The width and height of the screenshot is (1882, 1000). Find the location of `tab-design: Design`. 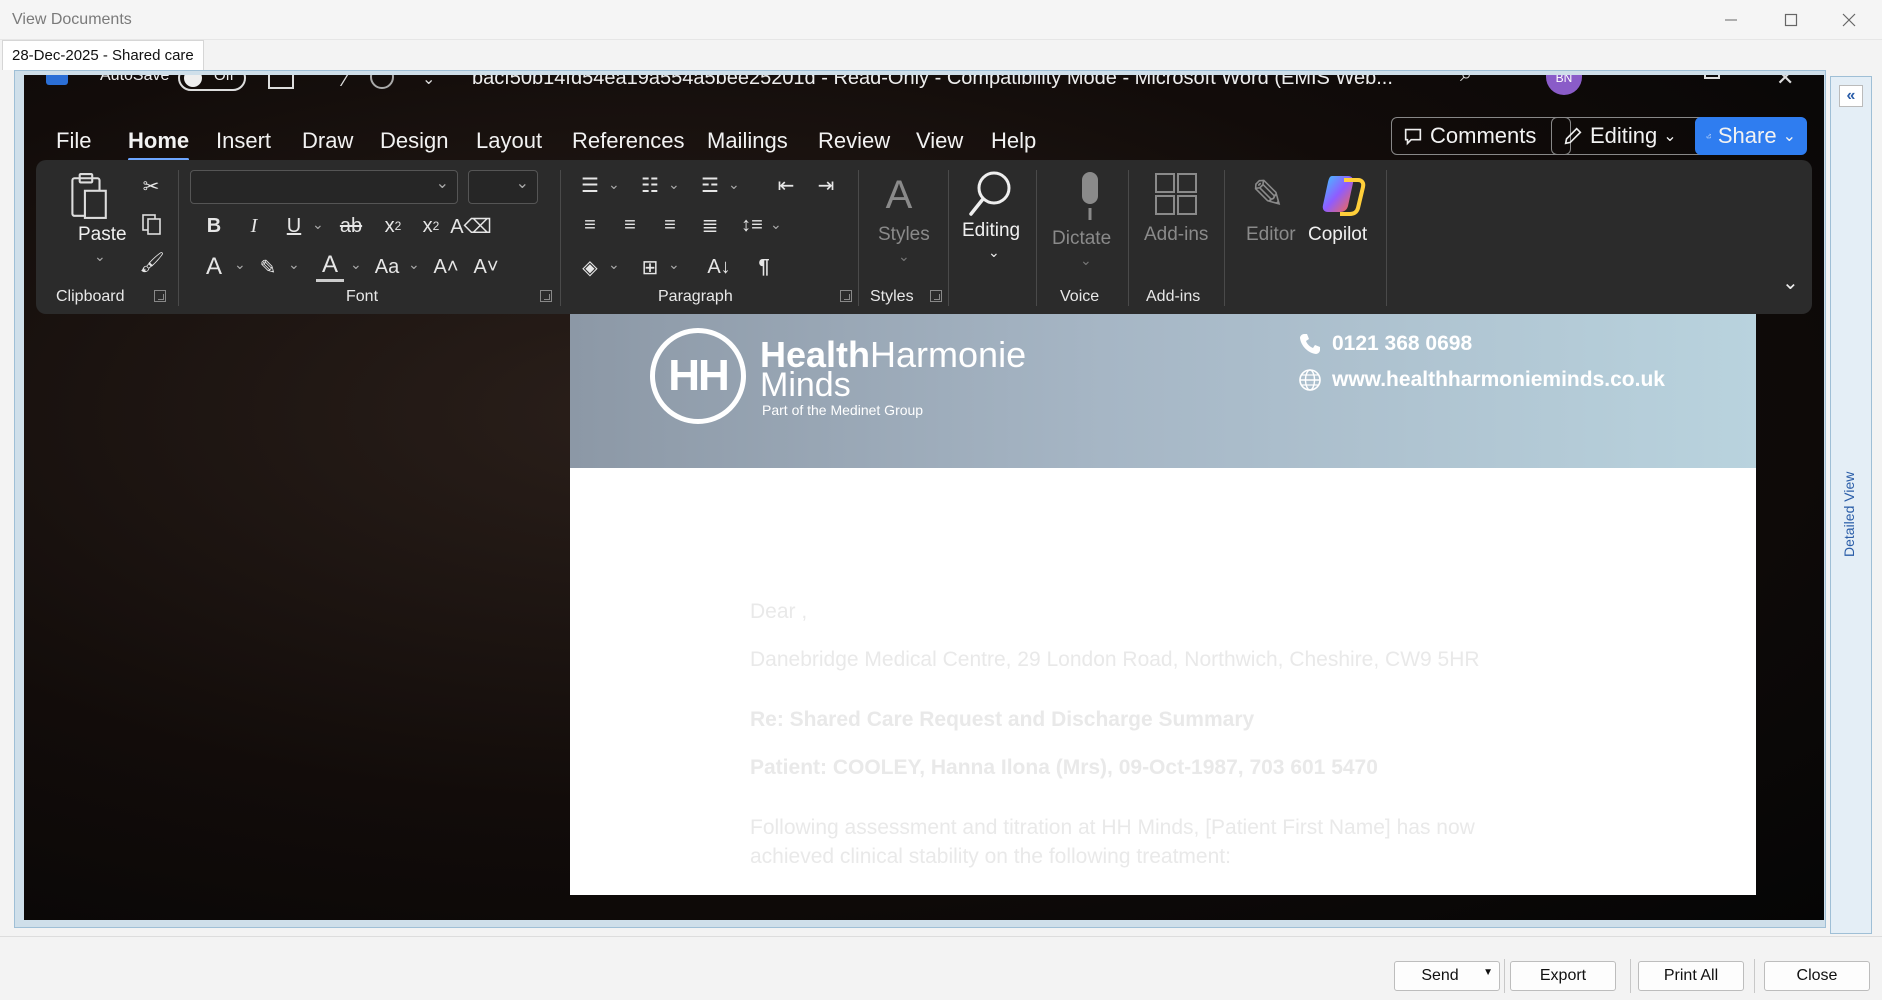

tab-design: Design is located at coordinates (414, 141).